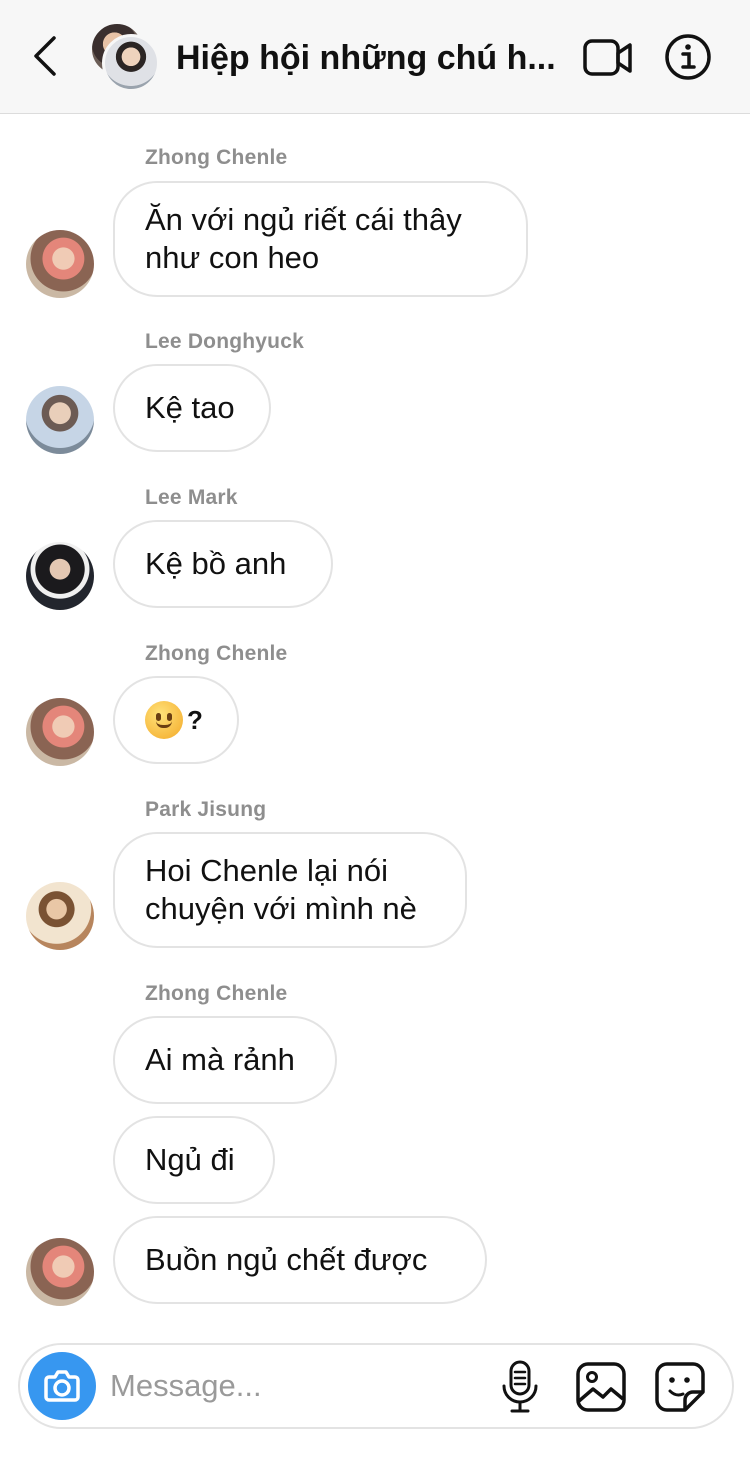 Image resolution: width=750 pixels, height=1466 pixels. Describe the element at coordinates (190, 1159) in the screenshot. I see `message-text: Ngủ đi` at that location.